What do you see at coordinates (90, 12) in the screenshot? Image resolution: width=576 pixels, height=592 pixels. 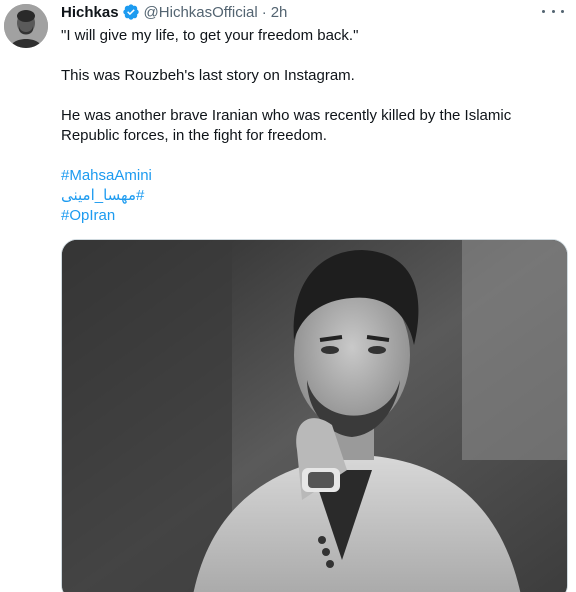 I see `author-name: Hichkas` at bounding box center [90, 12].